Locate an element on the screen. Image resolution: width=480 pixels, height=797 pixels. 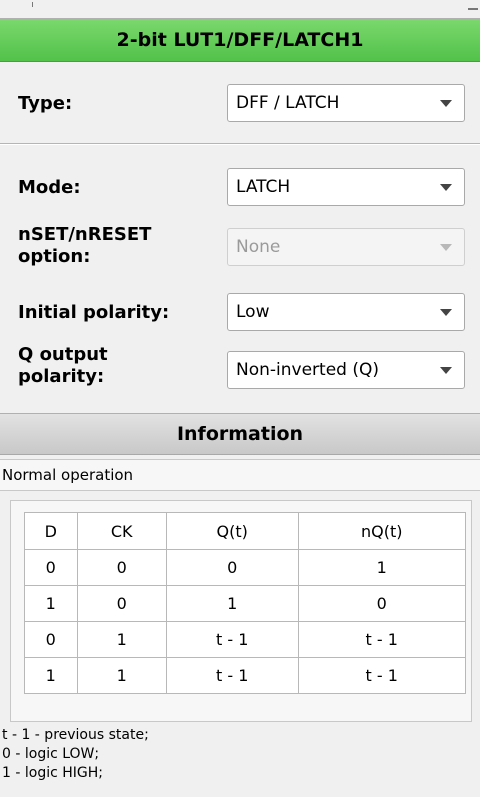
initial-polarity-value: Low is located at coordinates (253, 312).